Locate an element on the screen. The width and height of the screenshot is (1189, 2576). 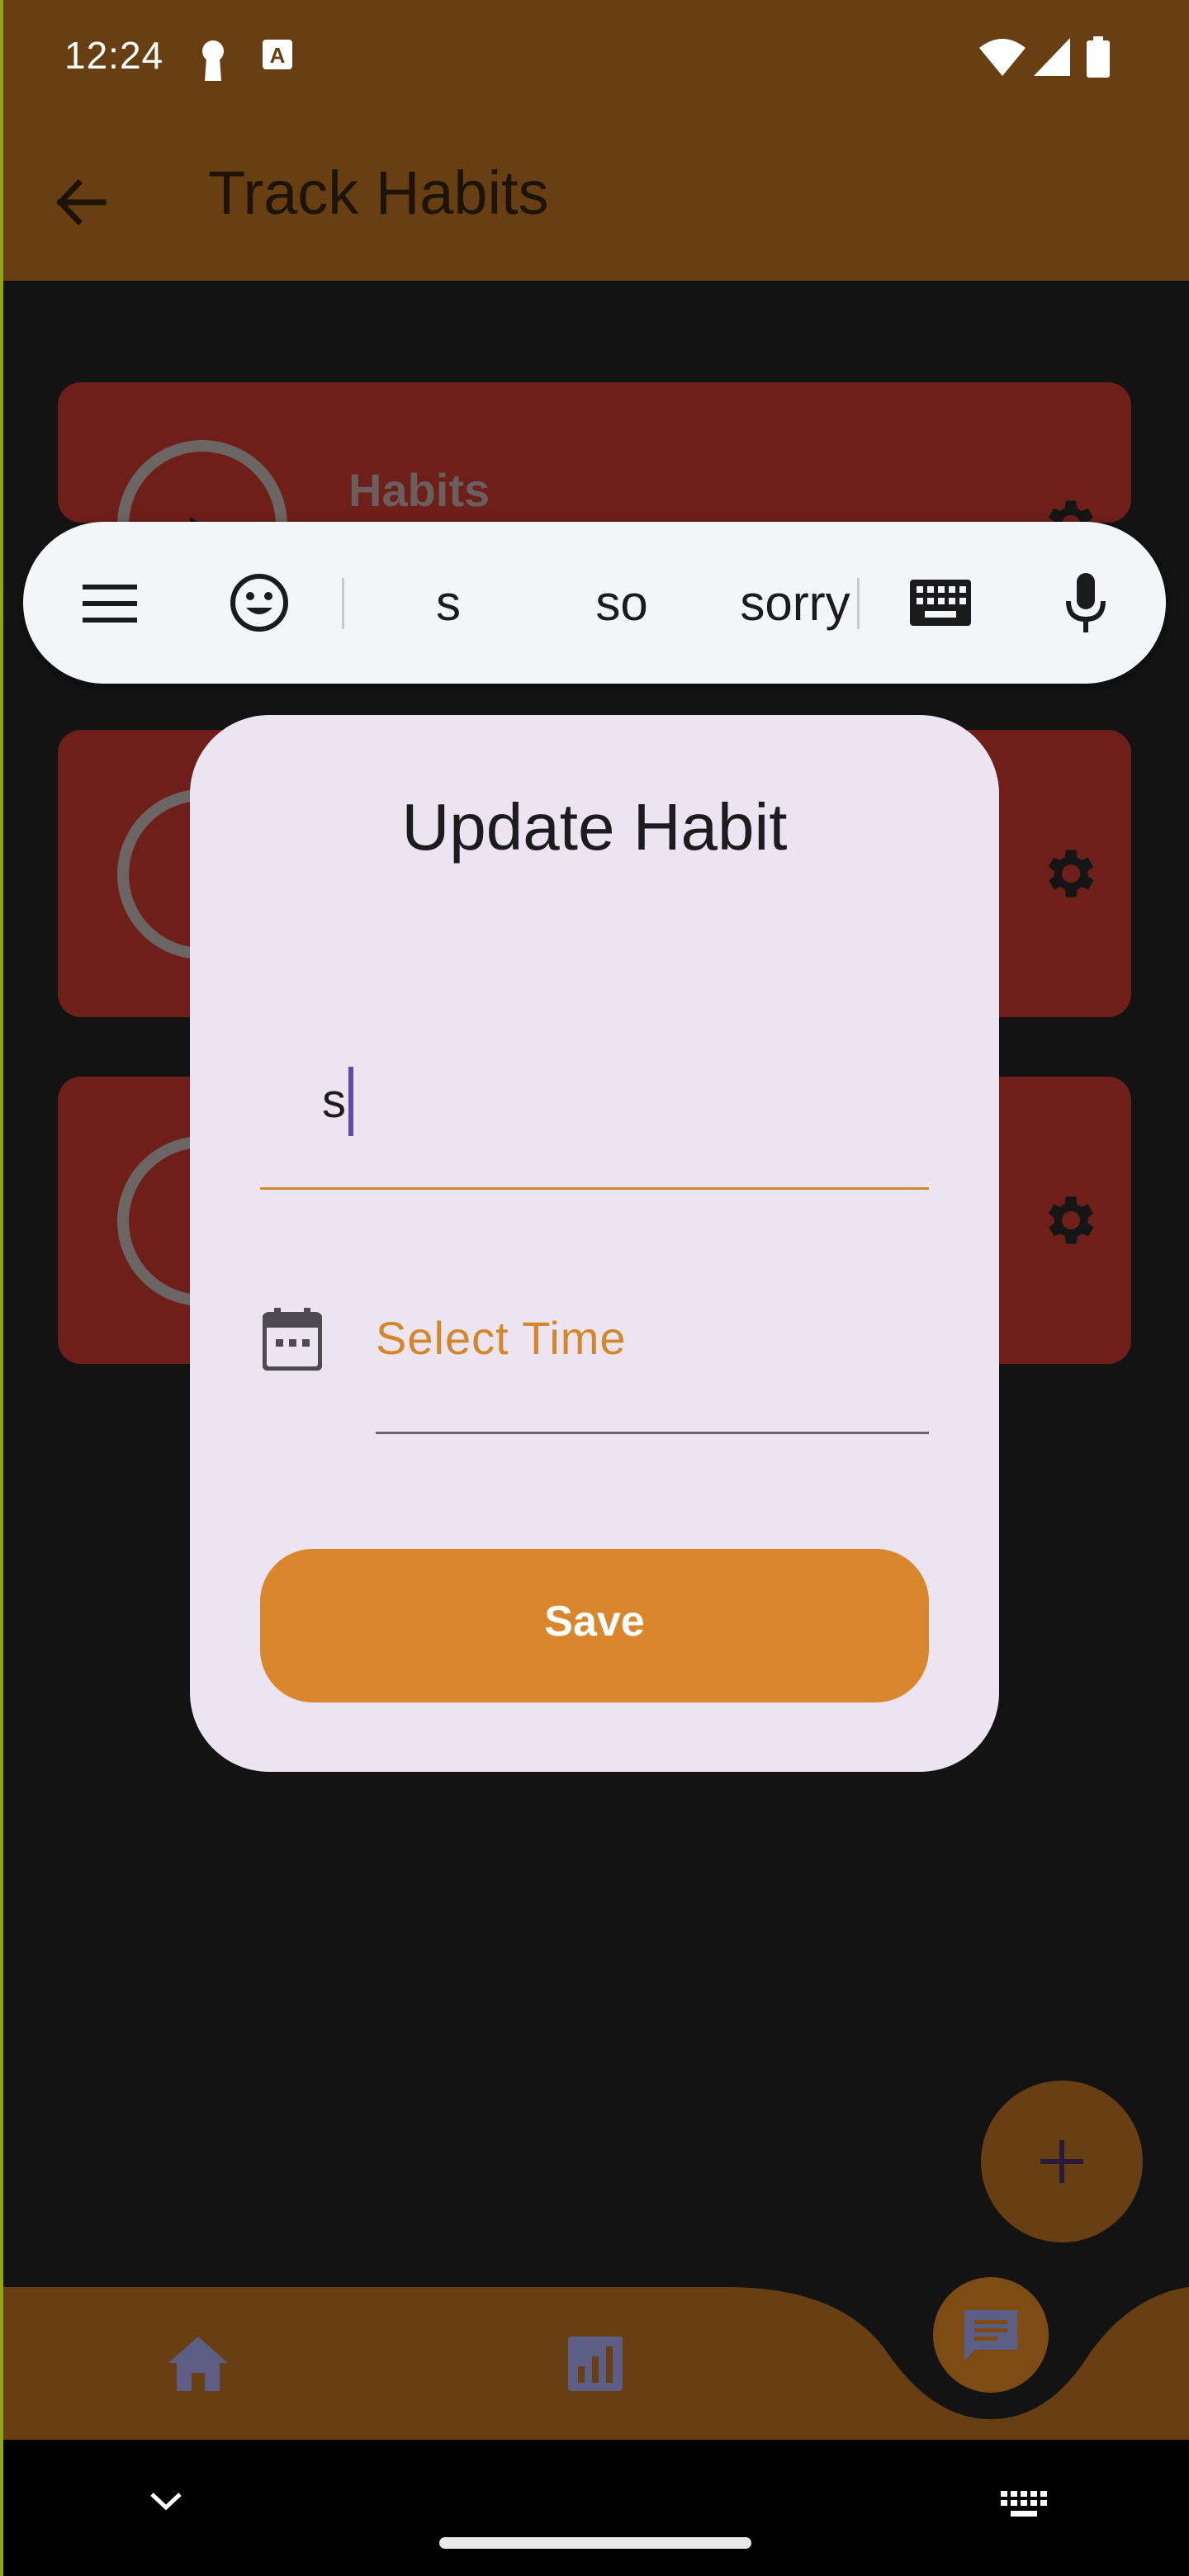
home-gesture-pill is located at coordinates (595, 2543).